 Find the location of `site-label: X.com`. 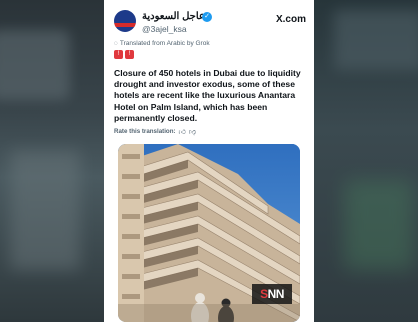

site-label: X.com is located at coordinates (290, 19).